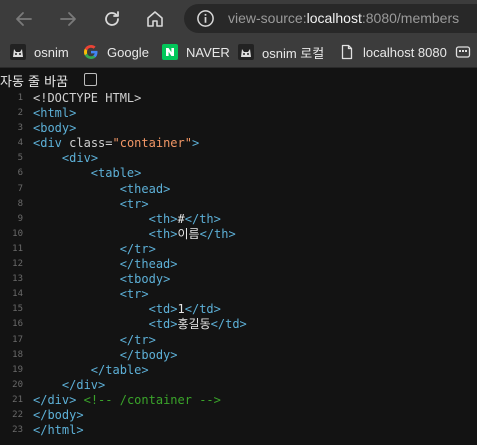 The height and width of the screenshot is (445, 477). Describe the element at coordinates (17, 294) in the screenshot. I see `line-number: 14` at that location.